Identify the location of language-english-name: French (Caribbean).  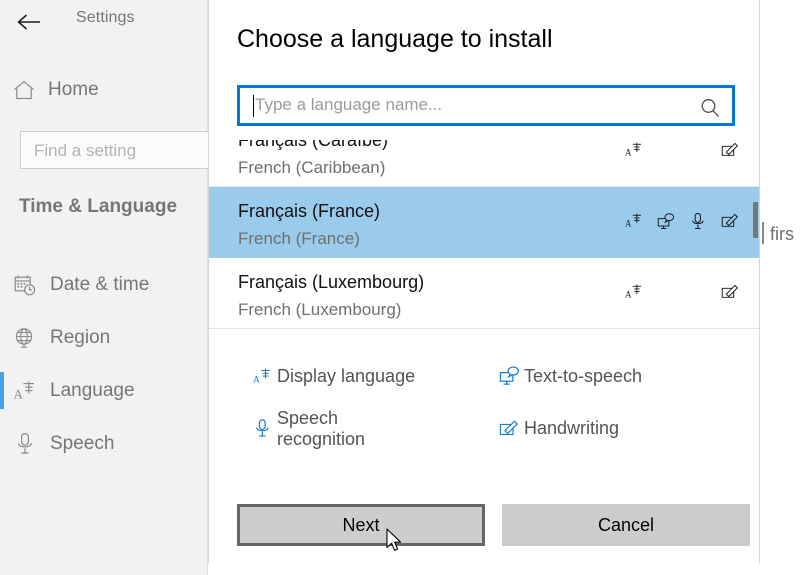
(312, 167).